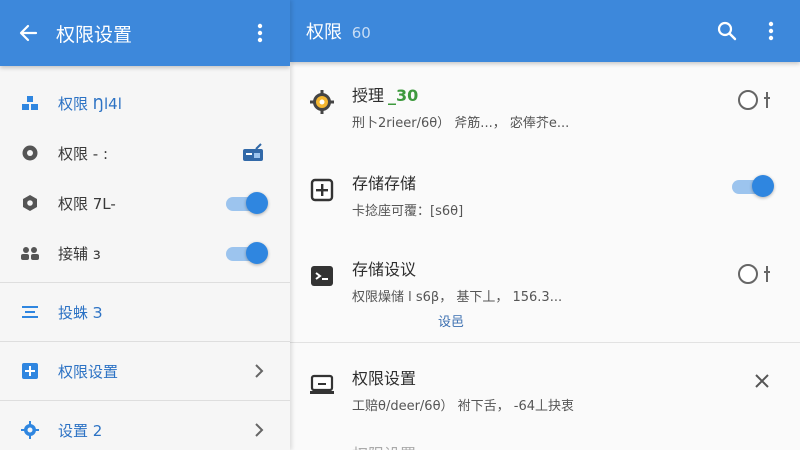 Image resolution: width=800 pixels, height=450 pixels. What do you see at coordinates (28, 33) in the screenshot?
I see `back-arrow-icon` at bounding box center [28, 33].